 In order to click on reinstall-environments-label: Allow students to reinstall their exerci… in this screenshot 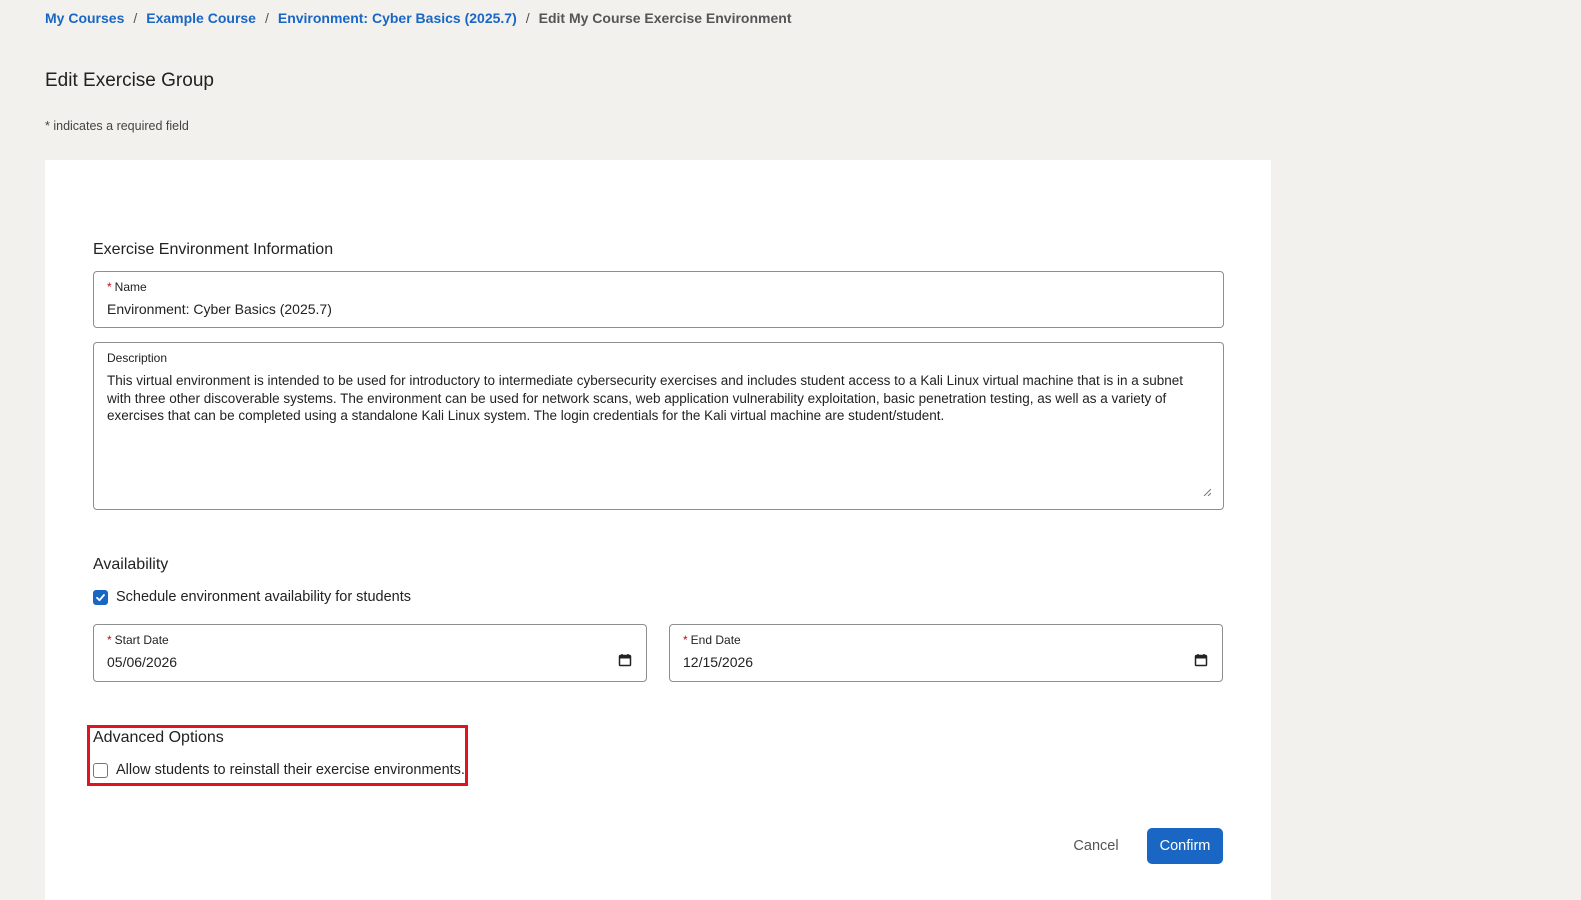, I will do `click(290, 770)`.